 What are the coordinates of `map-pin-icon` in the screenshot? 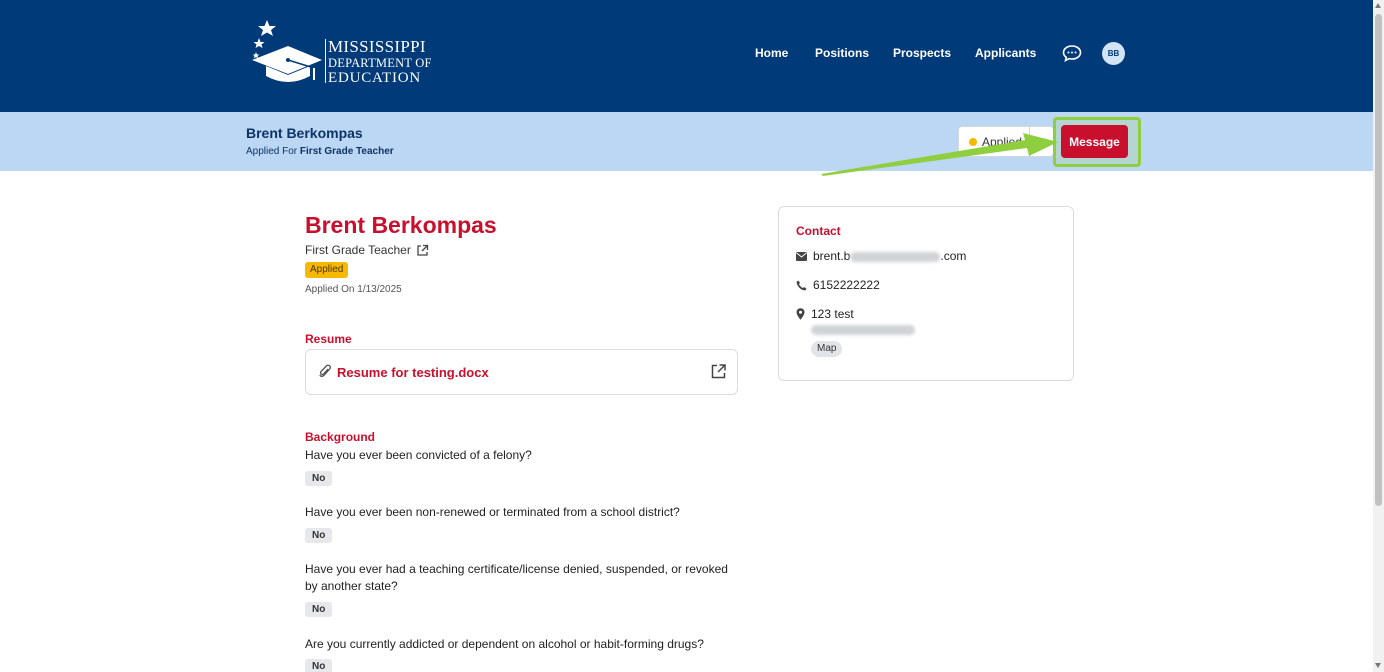 It's located at (800, 314).